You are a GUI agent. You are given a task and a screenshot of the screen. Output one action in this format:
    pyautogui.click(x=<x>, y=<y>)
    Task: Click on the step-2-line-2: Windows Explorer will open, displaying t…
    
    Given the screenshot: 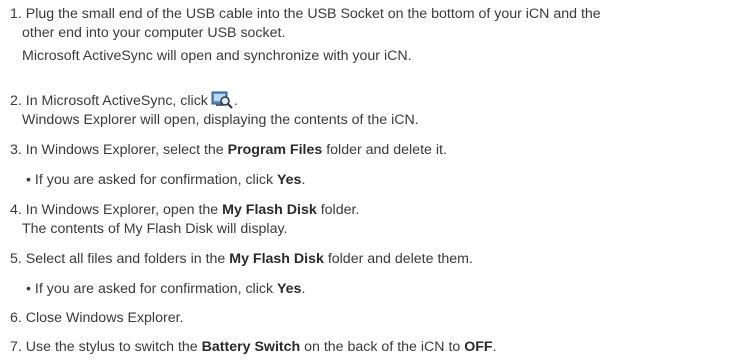 What is the action you would take?
    pyautogui.click(x=220, y=120)
    